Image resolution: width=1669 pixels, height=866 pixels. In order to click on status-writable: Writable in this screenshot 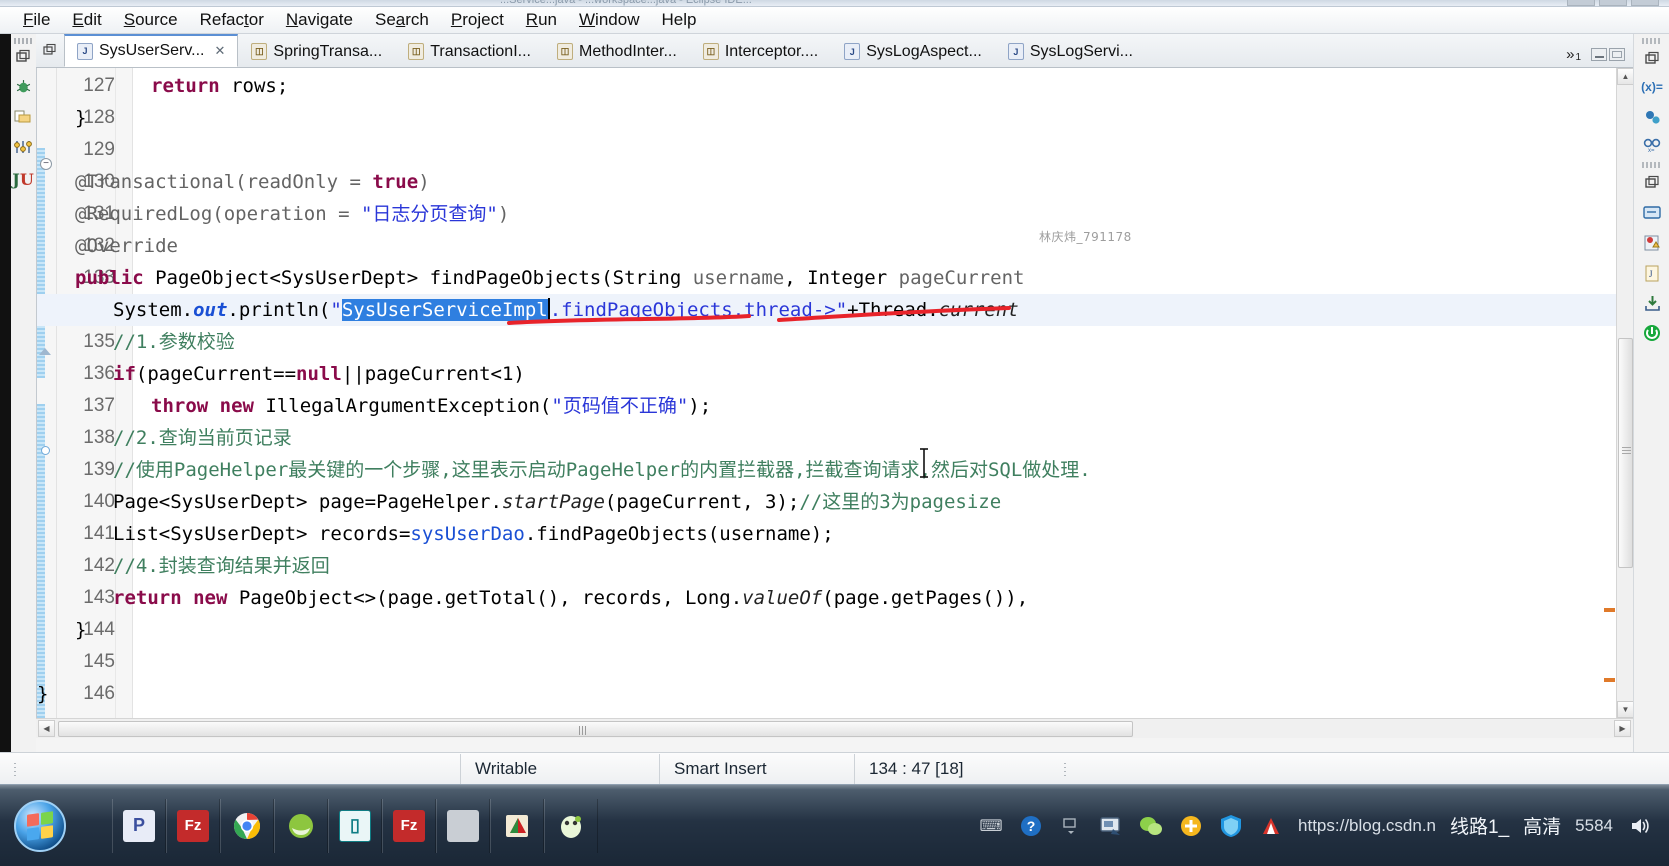, I will do `click(560, 768)`.